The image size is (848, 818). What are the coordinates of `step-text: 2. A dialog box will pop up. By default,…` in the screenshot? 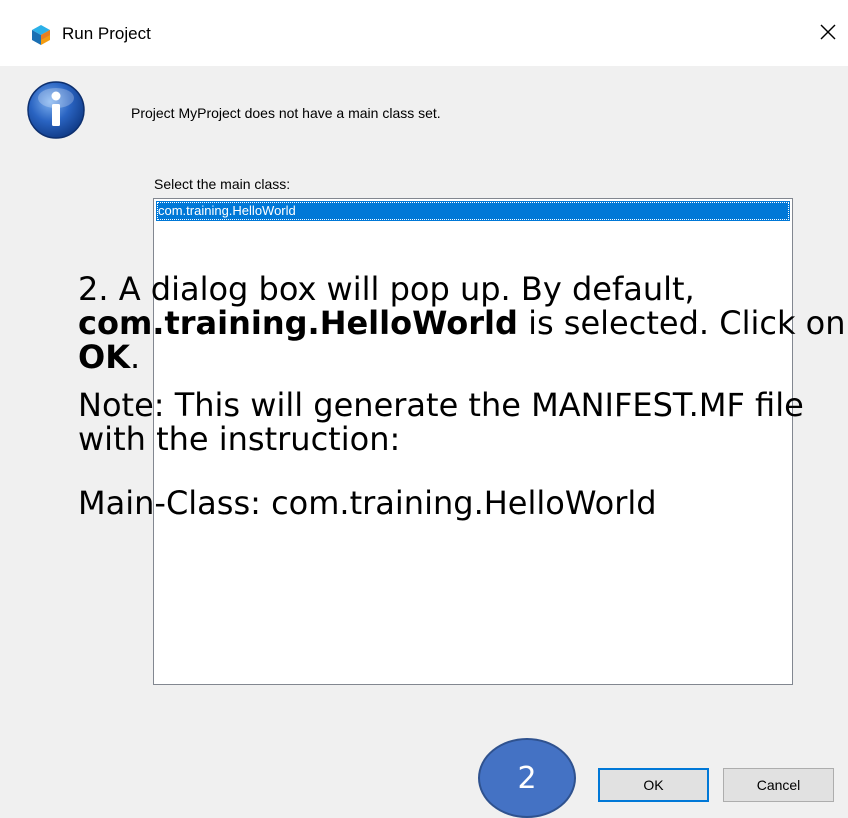 It's located at (462, 323).